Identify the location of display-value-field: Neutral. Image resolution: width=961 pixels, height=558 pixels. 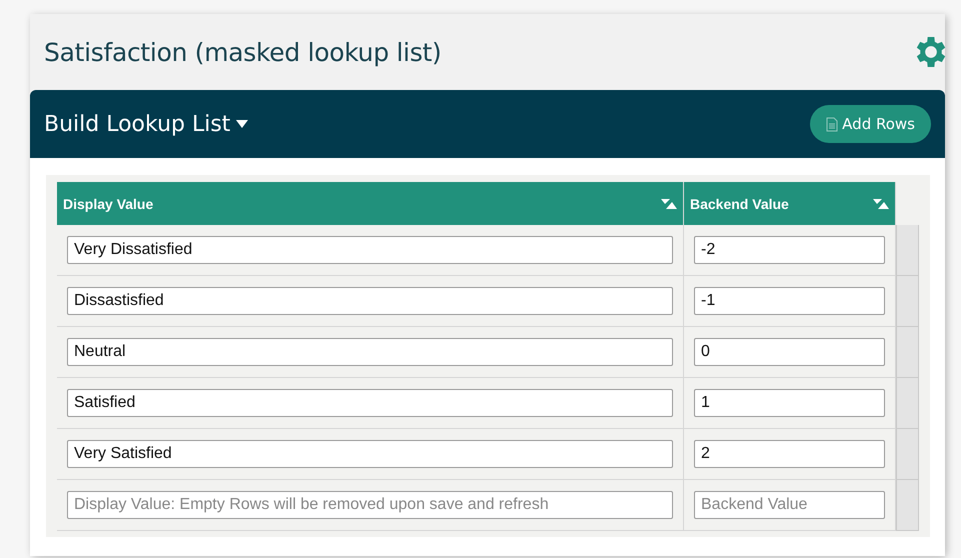
(370, 352).